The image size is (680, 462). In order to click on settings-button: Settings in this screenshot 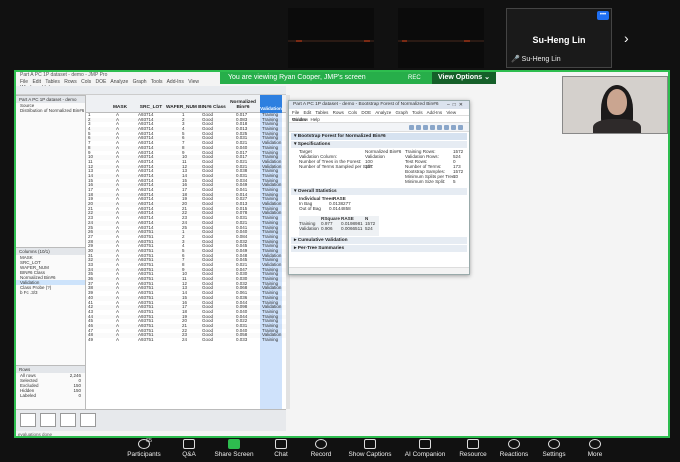, I will do `click(554, 448)`.